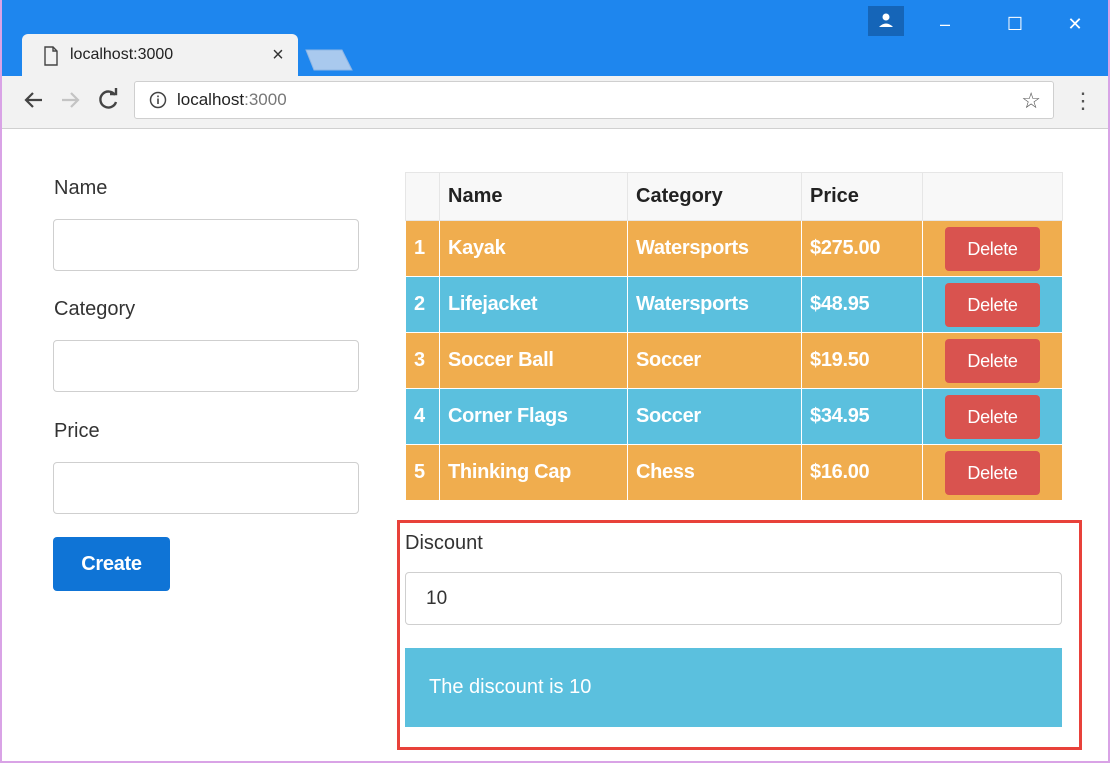 The image size is (1110, 763). I want to click on row-category: Chess, so click(714, 472).